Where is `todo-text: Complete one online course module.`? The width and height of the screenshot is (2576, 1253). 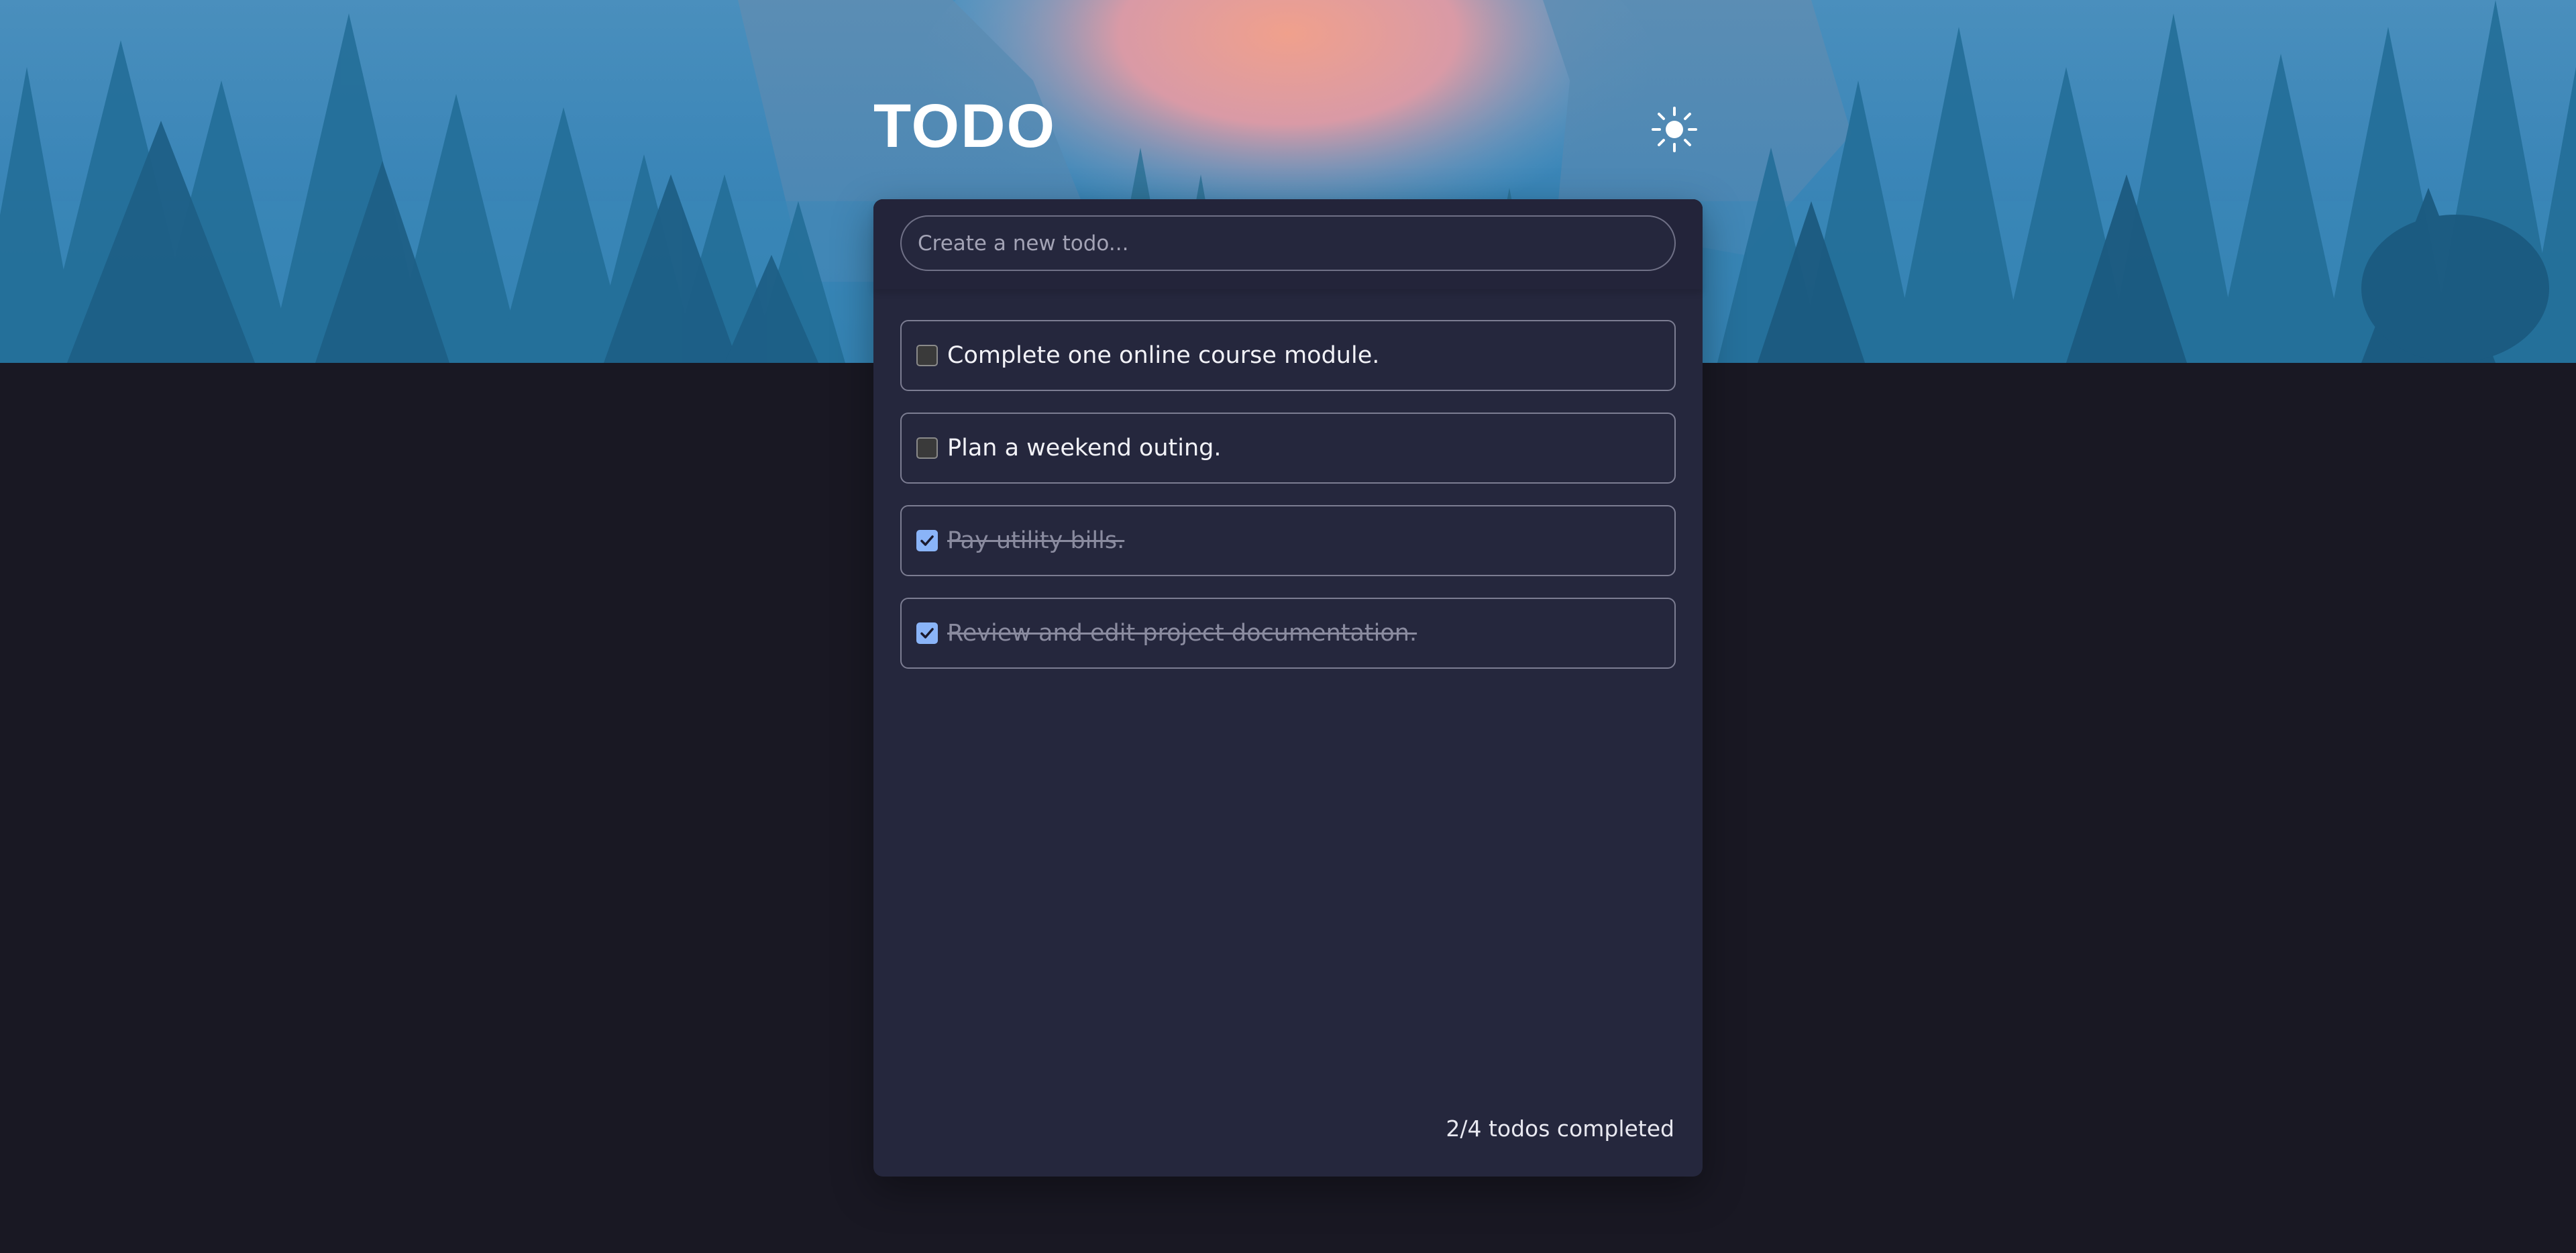
todo-text: Complete one online course module. is located at coordinates (1163, 355).